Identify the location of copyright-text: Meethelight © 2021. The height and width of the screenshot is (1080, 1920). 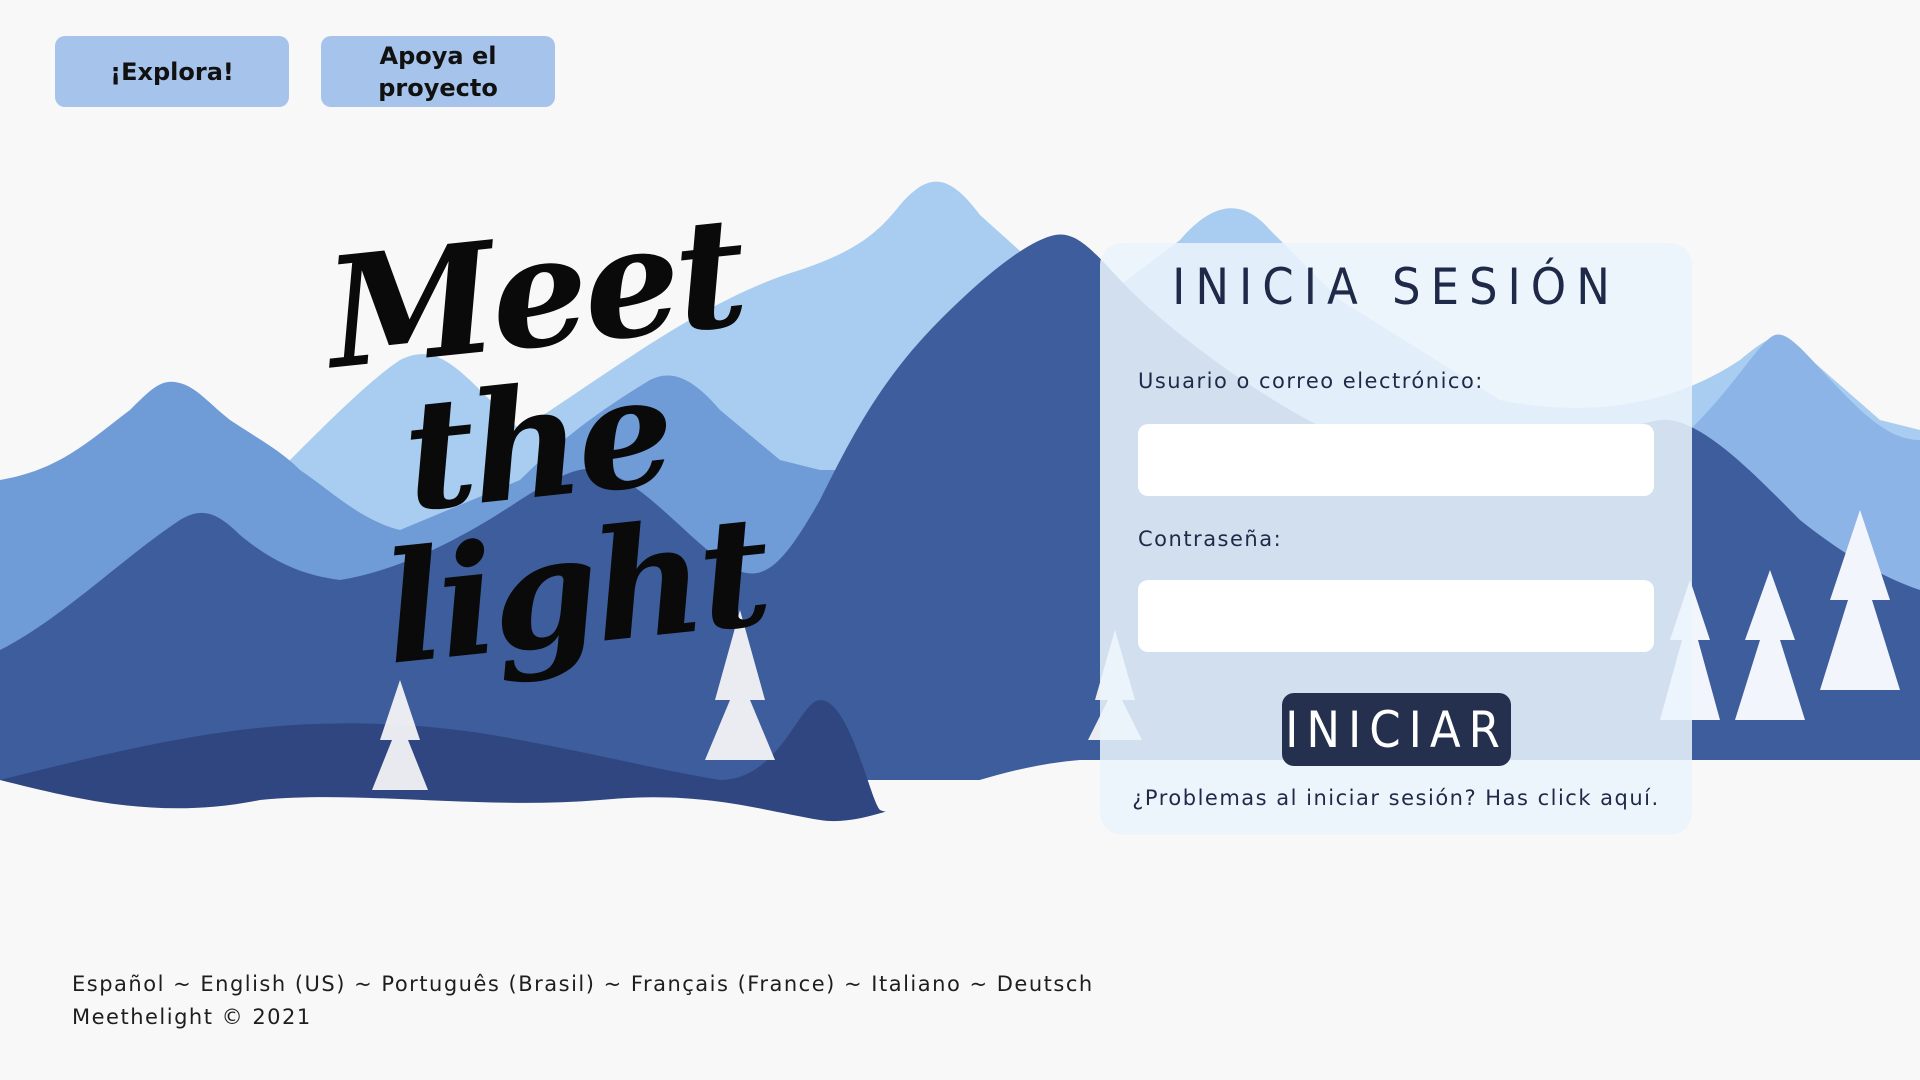
(192, 1017).